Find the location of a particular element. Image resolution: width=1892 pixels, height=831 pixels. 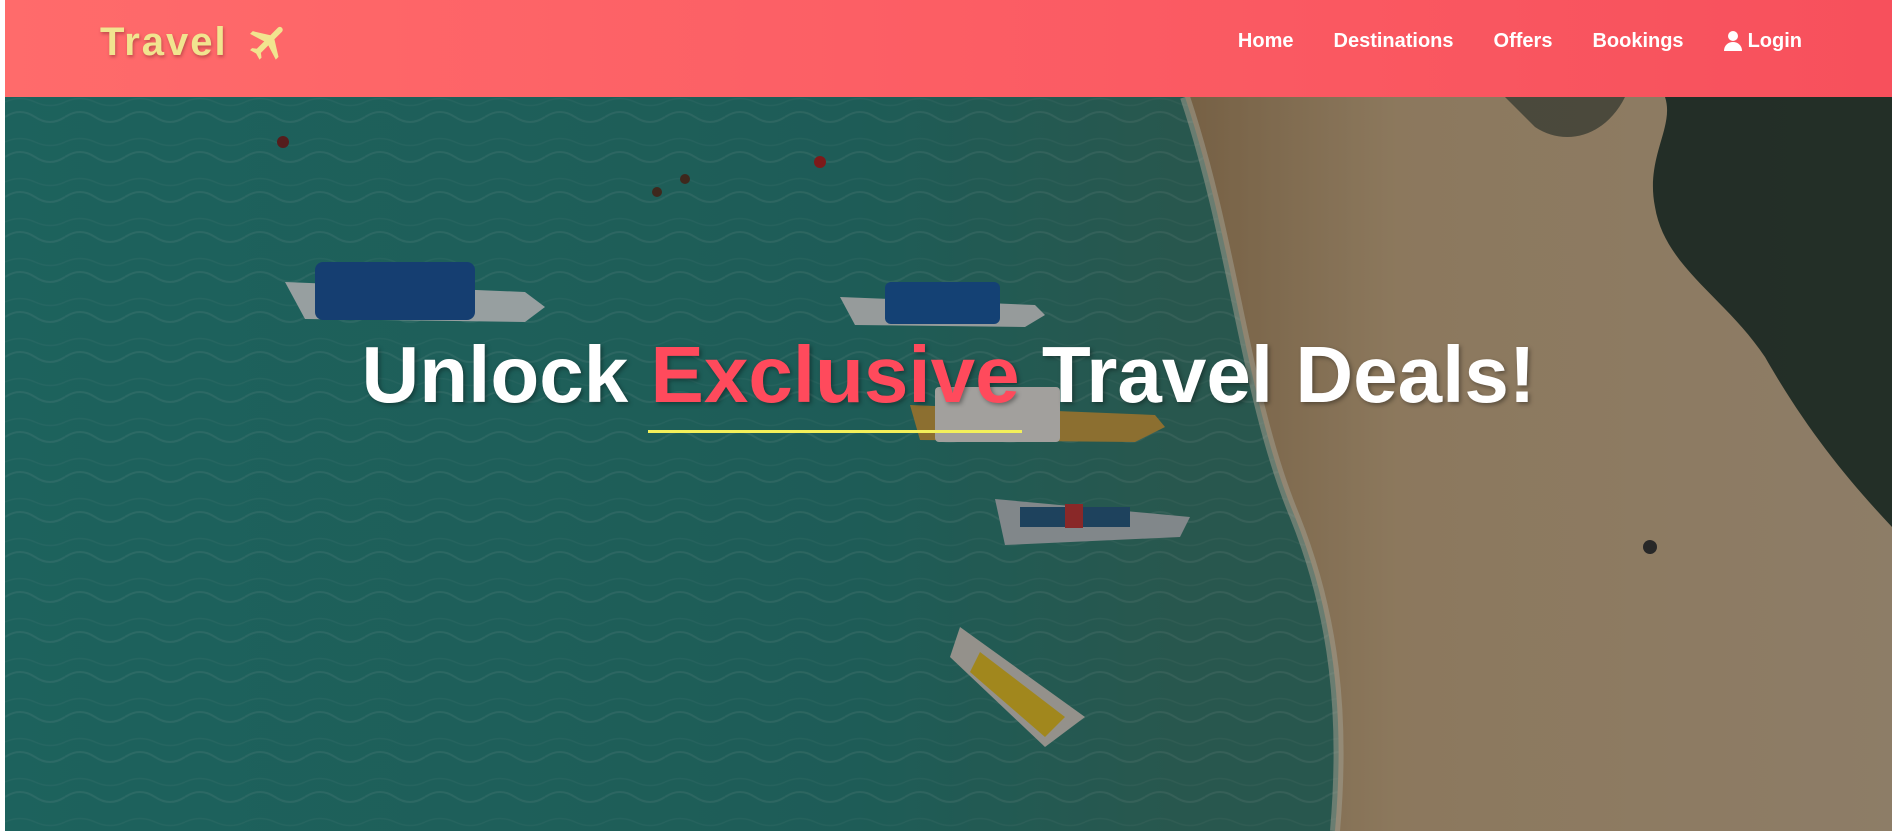

airplane-icon is located at coordinates (266, 43).